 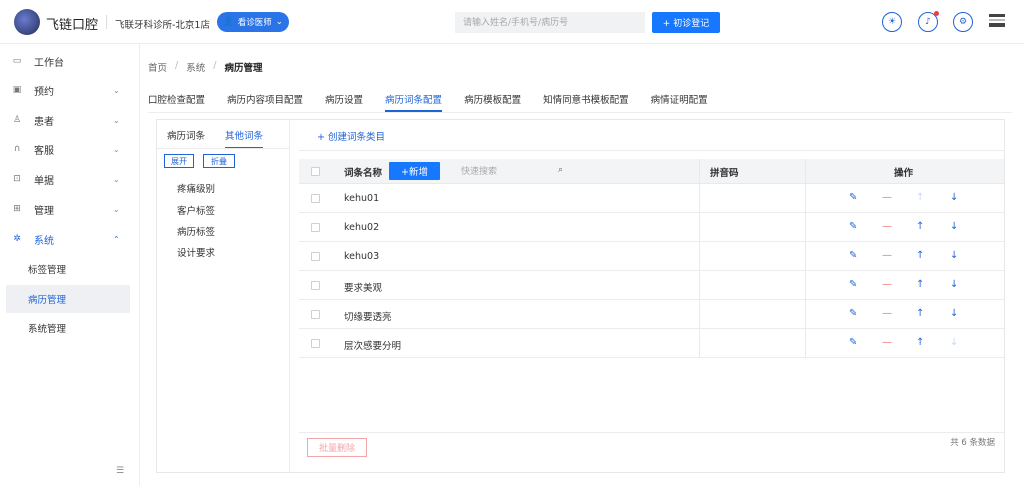 What do you see at coordinates (106, 22) in the screenshot?
I see `header-divider` at bounding box center [106, 22].